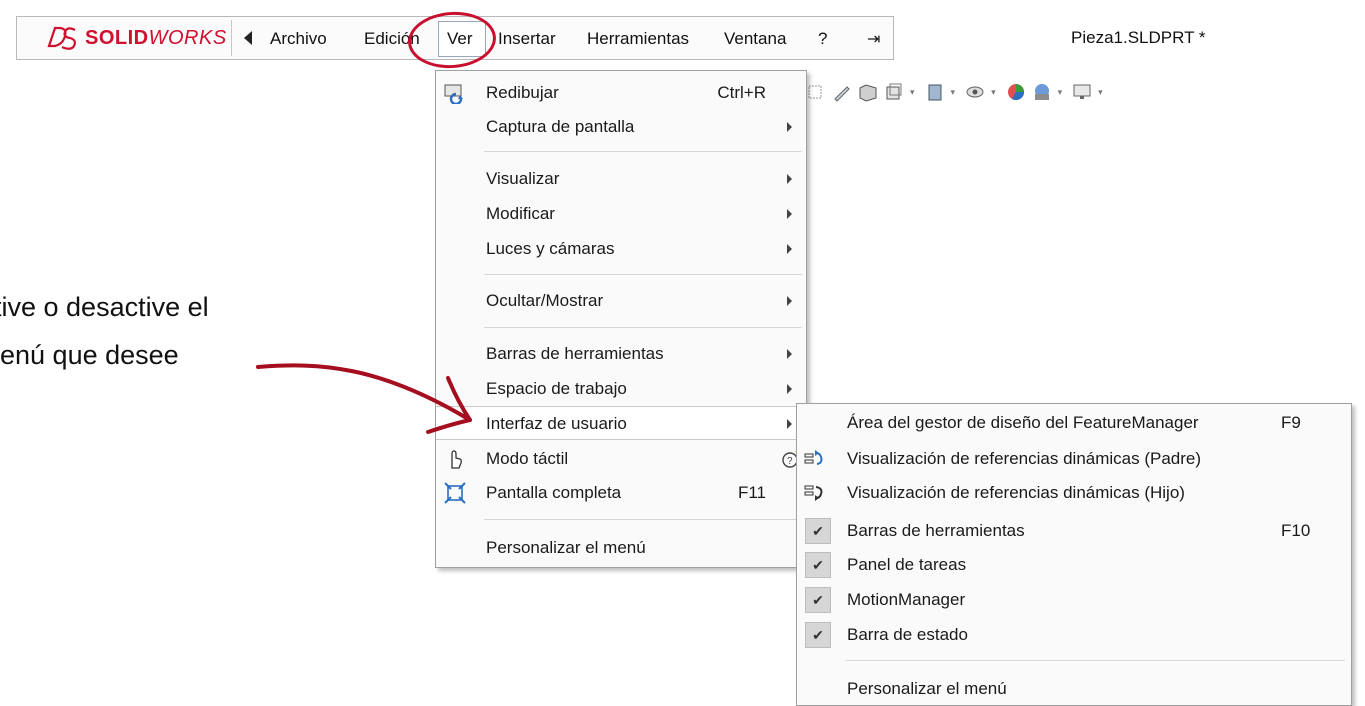 The image size is (1365, 706). I want to click on submenu-item-barras: ✔ Barras de herramientas F10, so click(1074, 531).